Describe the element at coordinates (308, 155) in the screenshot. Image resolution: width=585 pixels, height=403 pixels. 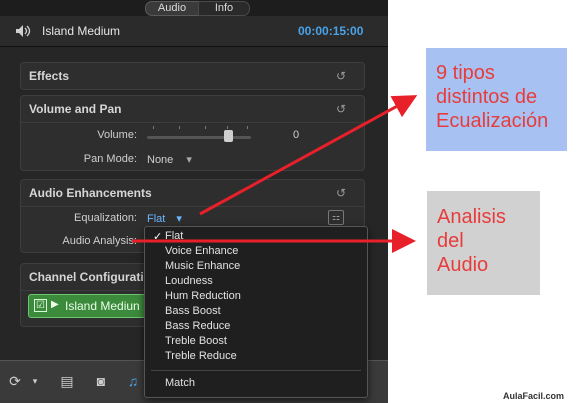
I see `arrow-to-equalization` at that location.